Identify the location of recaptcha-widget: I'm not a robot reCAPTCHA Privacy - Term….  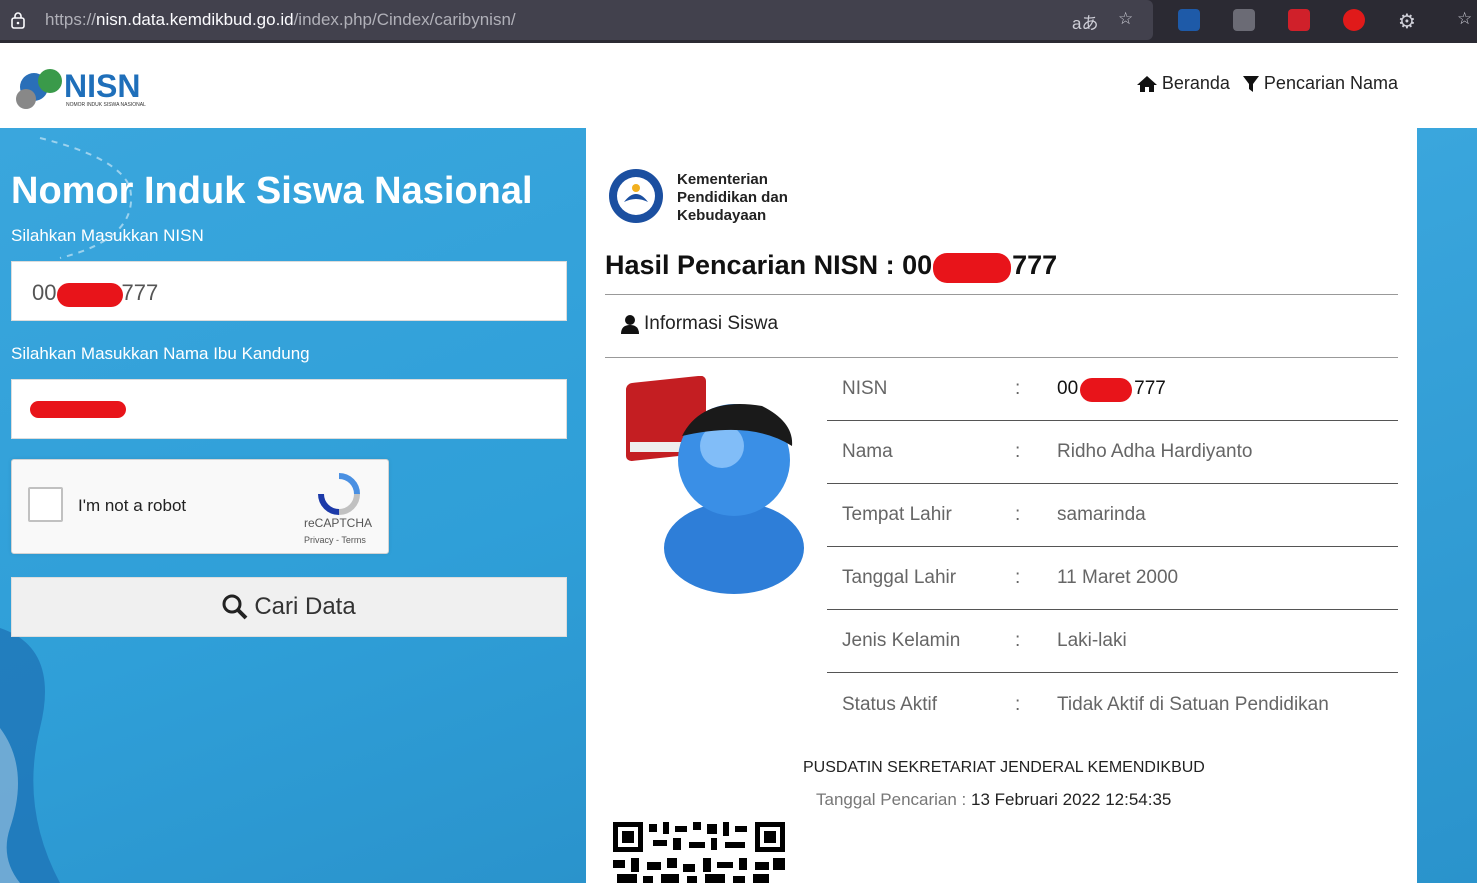
(200, 506).